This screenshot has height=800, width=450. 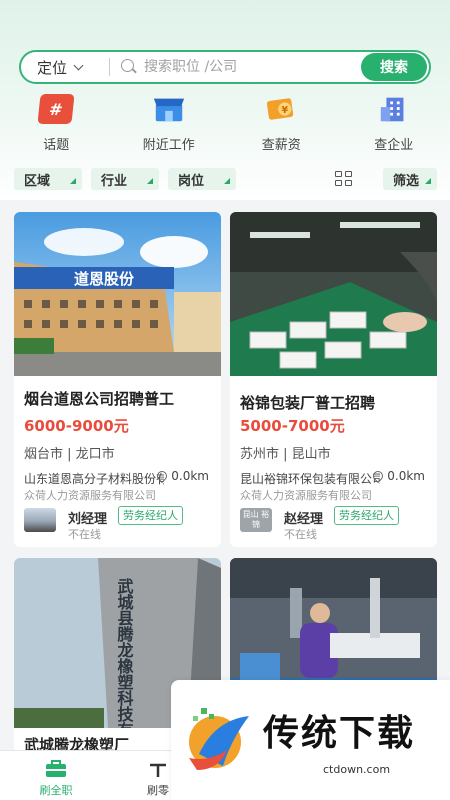 I want to click on search-icon, so click(x=129, y=67).